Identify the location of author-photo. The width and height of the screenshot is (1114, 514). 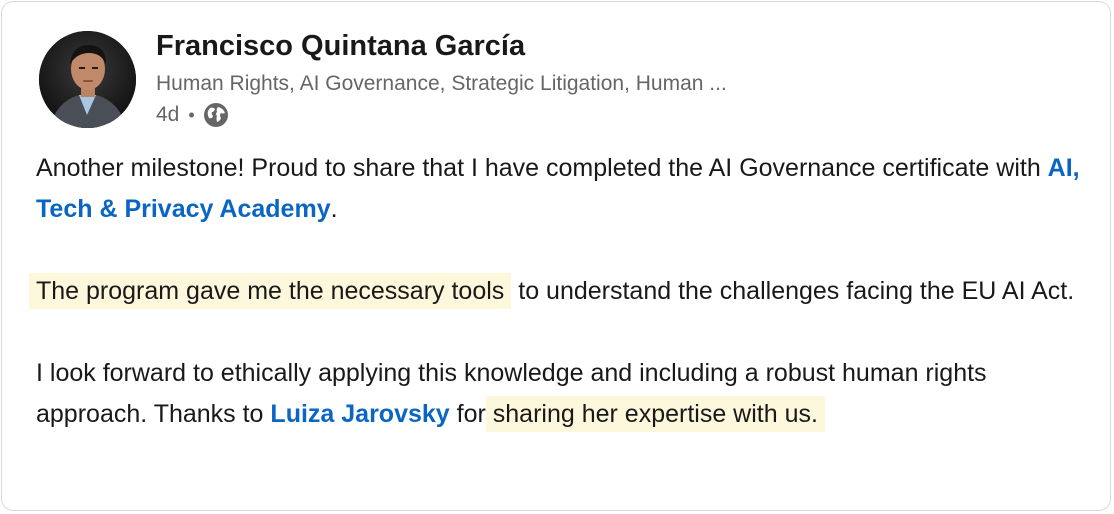
(87, 79).